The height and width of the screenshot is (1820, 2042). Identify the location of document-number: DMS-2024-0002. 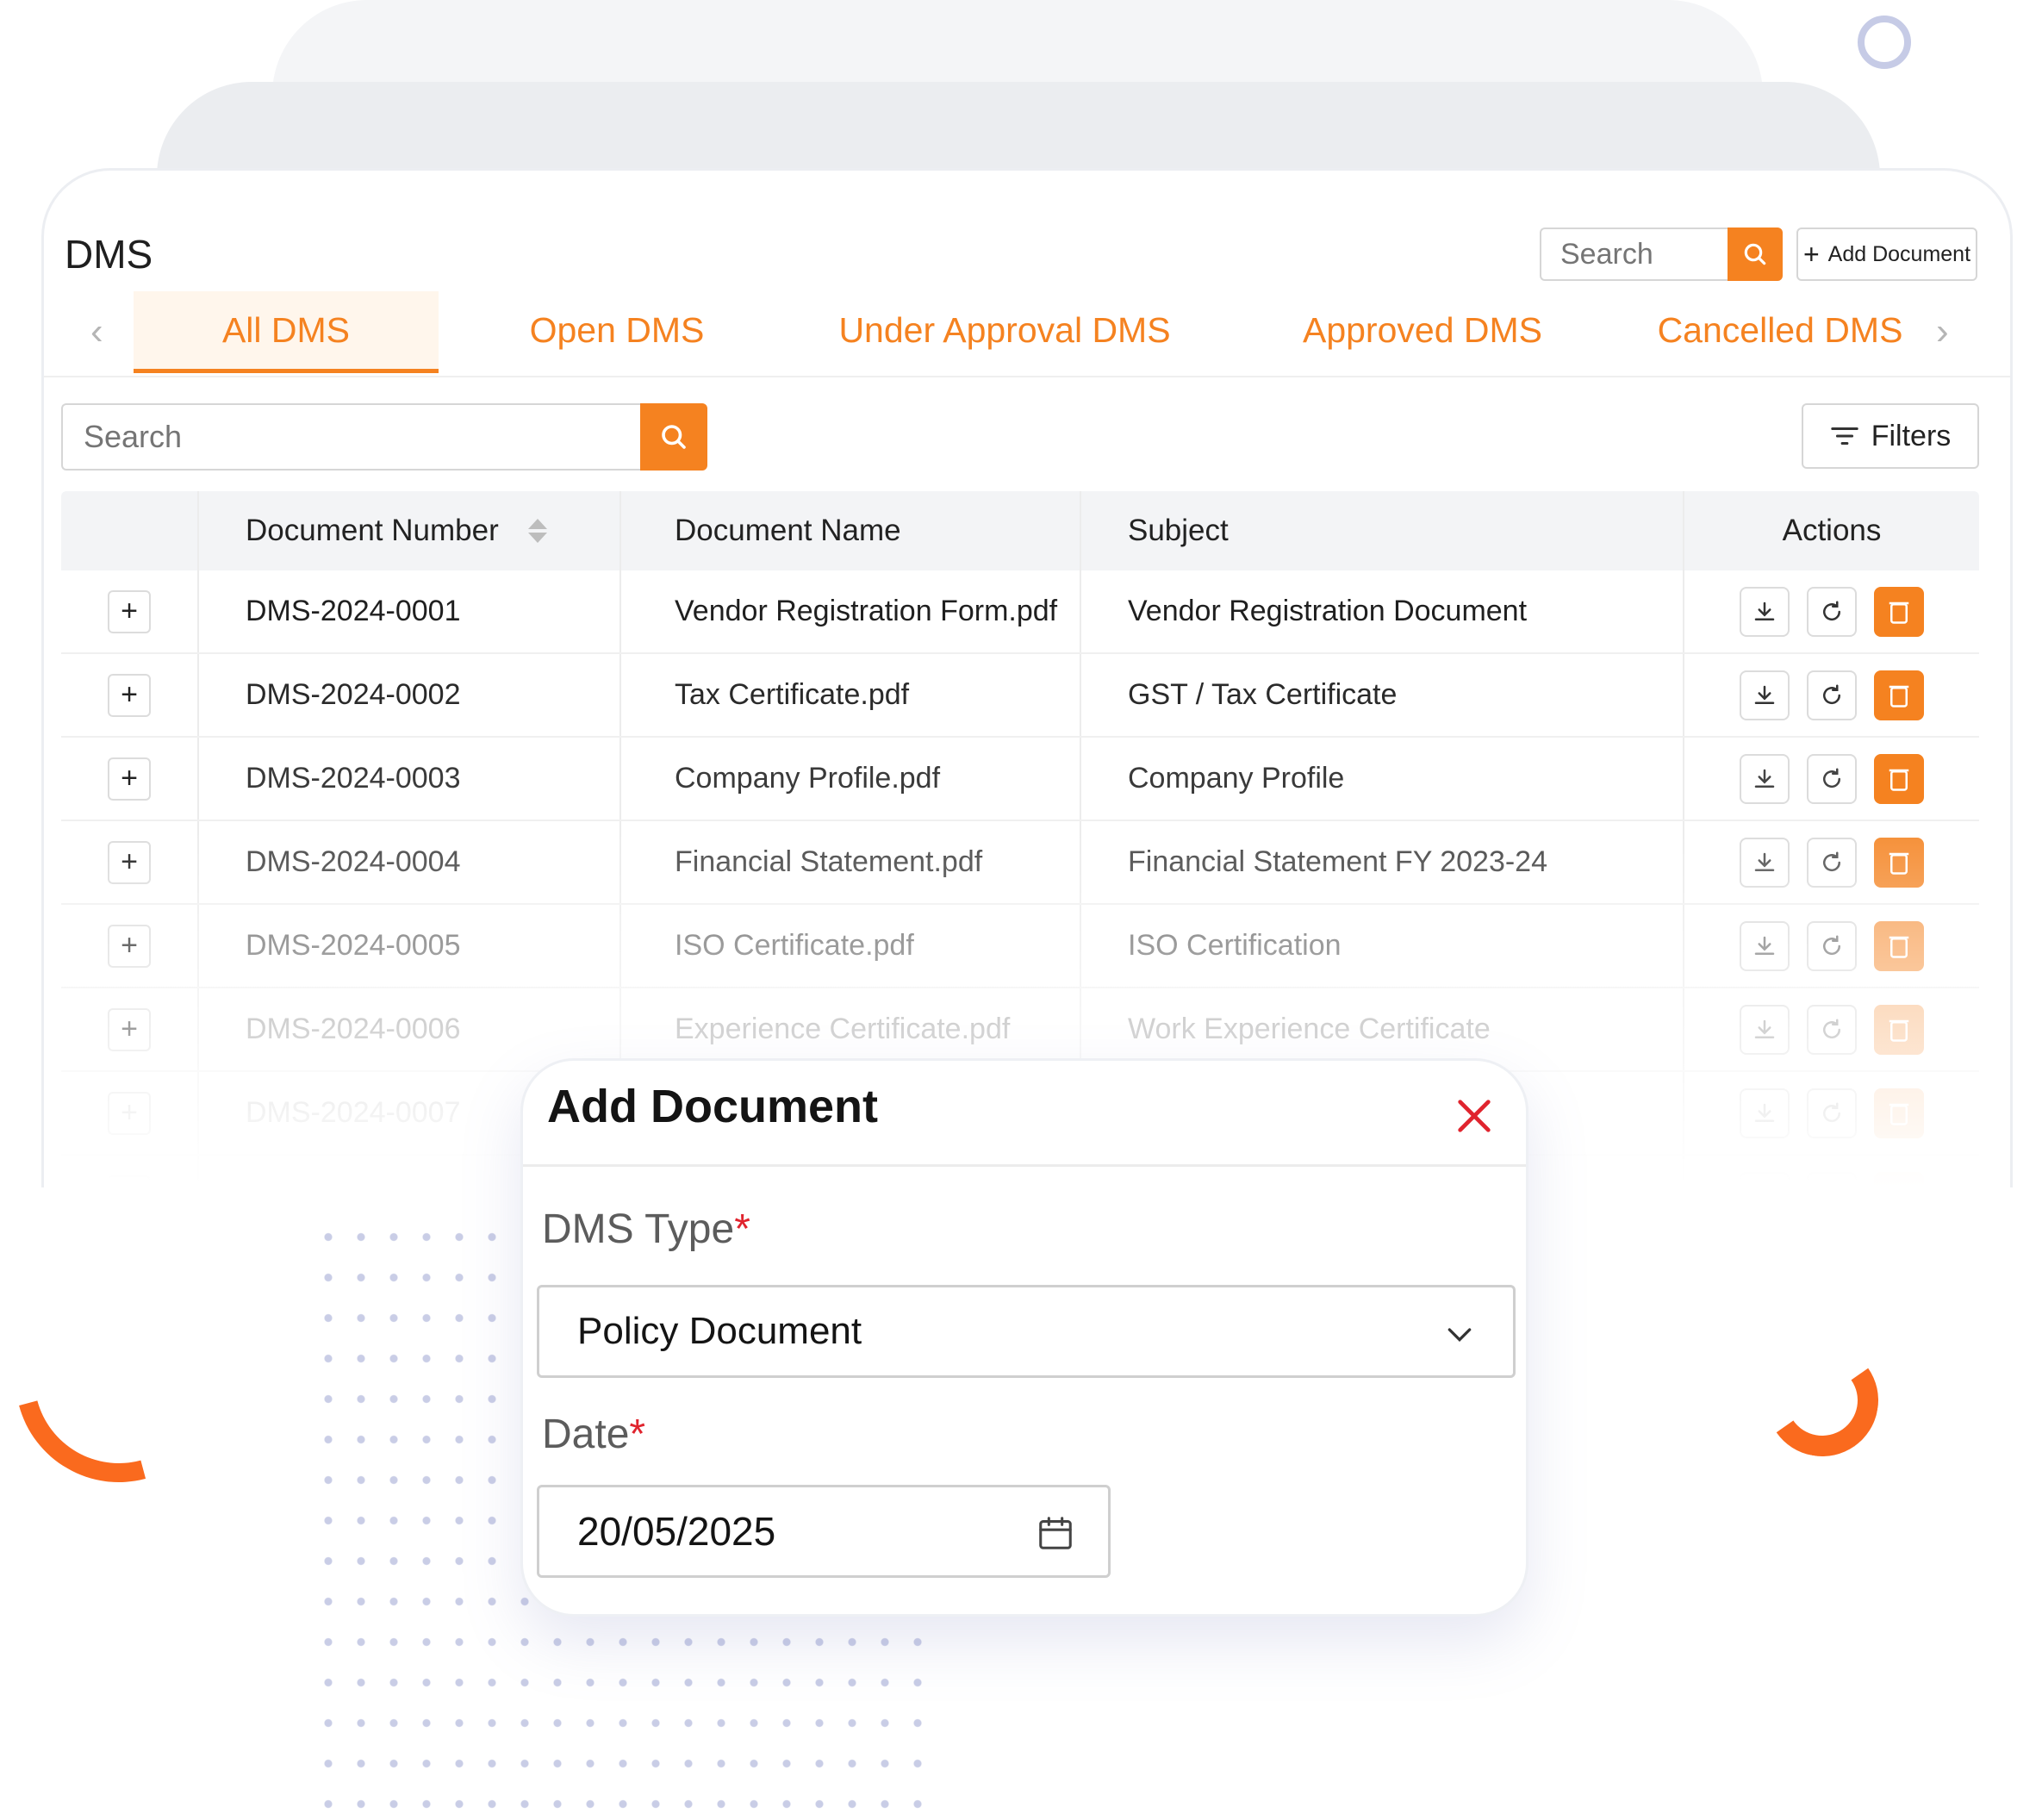
(410, 695).